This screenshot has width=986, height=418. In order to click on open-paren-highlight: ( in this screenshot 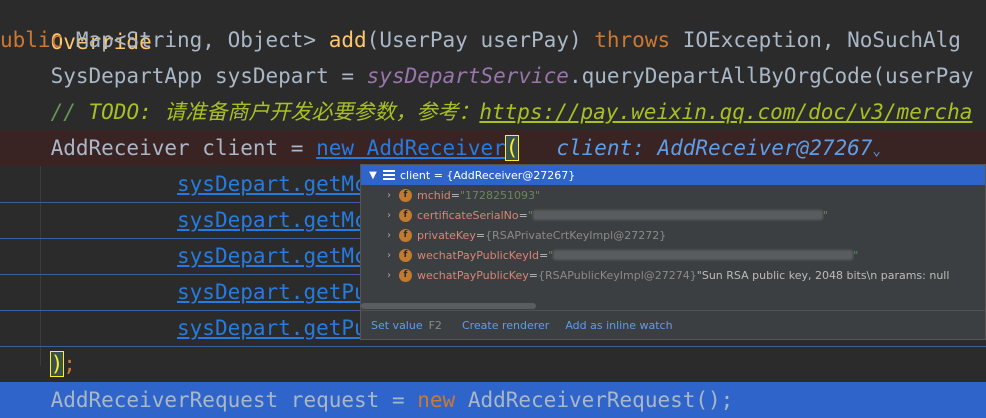, I will do `click(512, 148)`.